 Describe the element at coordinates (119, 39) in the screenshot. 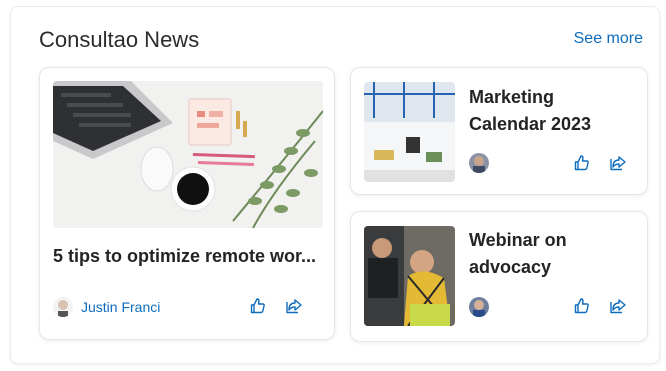

I see `webpart-title: Consultao News` at that location.